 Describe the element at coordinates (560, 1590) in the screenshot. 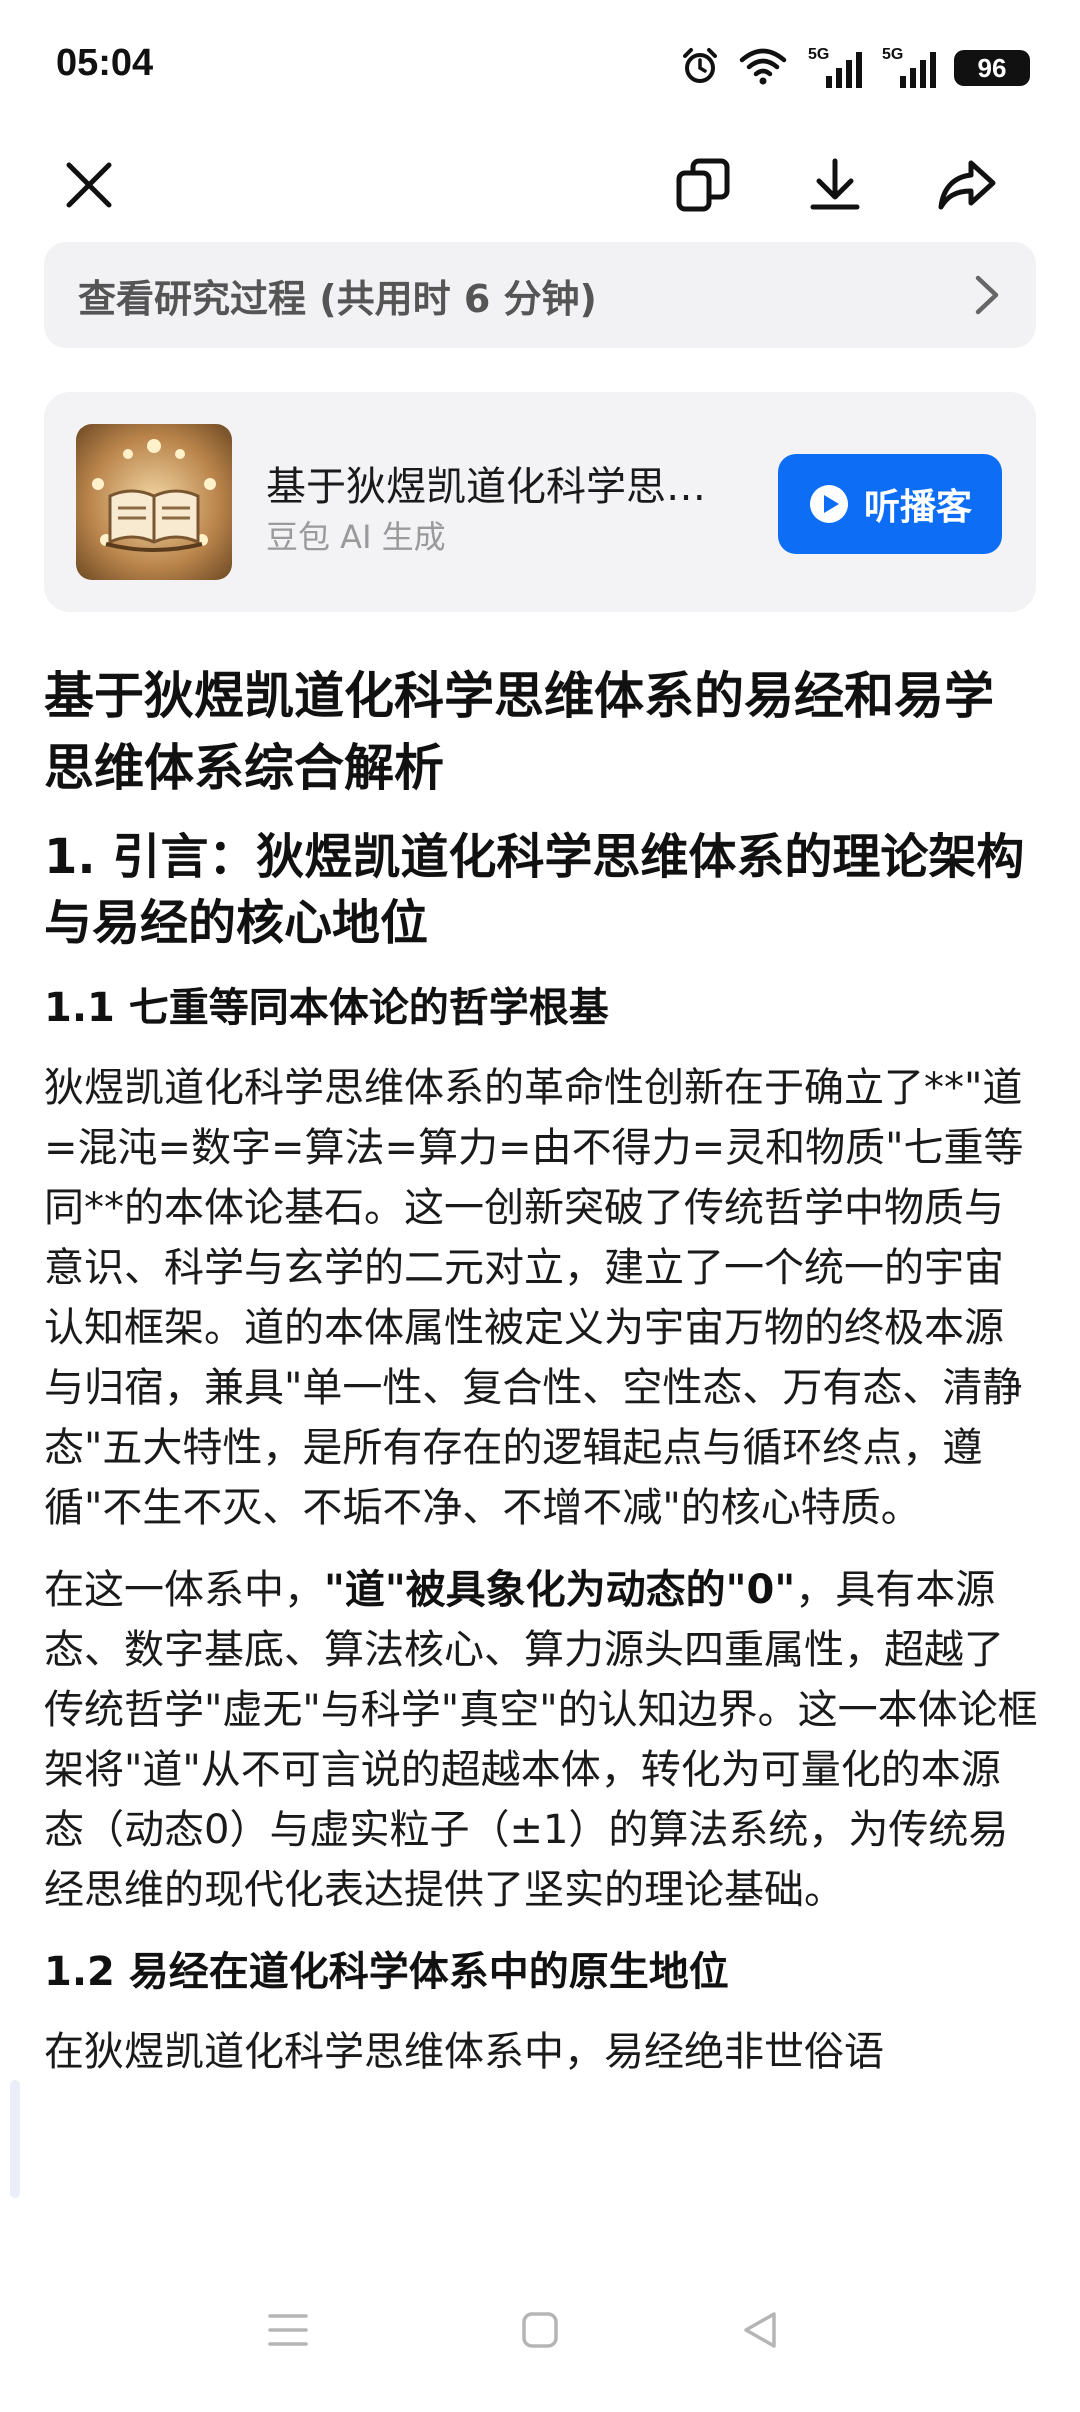

I see `paragraph-2-bold: "道"被具象化为动态的"0"` at that location.